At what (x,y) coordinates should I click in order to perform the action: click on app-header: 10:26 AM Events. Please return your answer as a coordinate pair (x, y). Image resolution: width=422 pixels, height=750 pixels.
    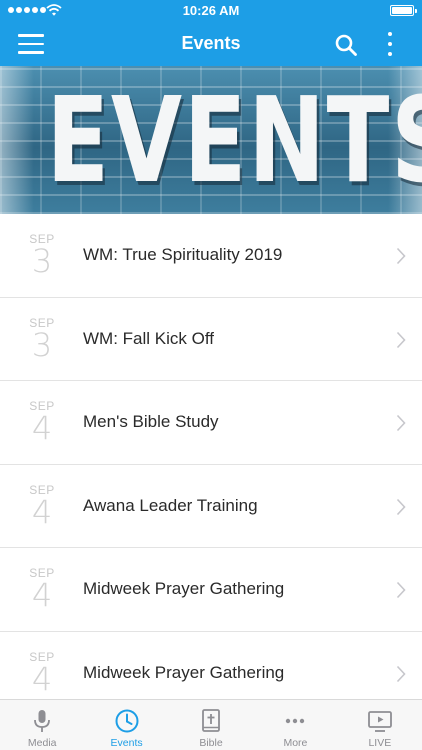
    Looking at the image, I should click on (211, 33).